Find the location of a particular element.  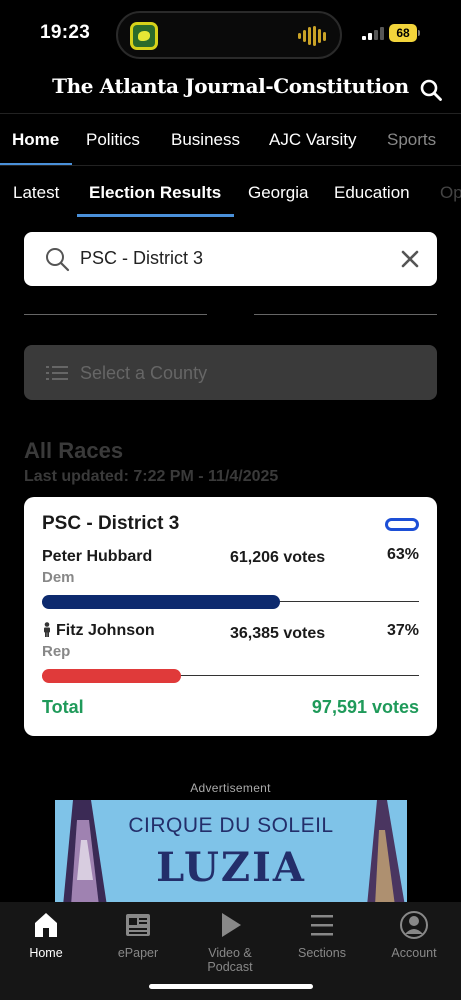

play-icon is located at coordinates (231, 925).